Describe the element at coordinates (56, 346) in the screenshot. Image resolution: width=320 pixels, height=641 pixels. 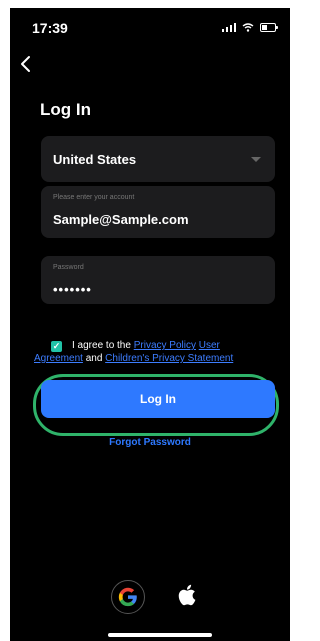
I see `agree-checkbox: ✓` at that location.